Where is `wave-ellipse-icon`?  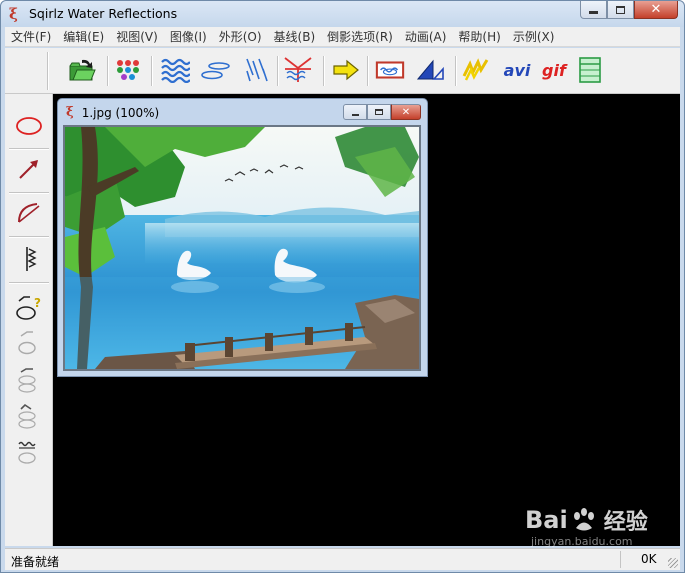 wave-ellipse-icon is located at coordinates (27, 452).